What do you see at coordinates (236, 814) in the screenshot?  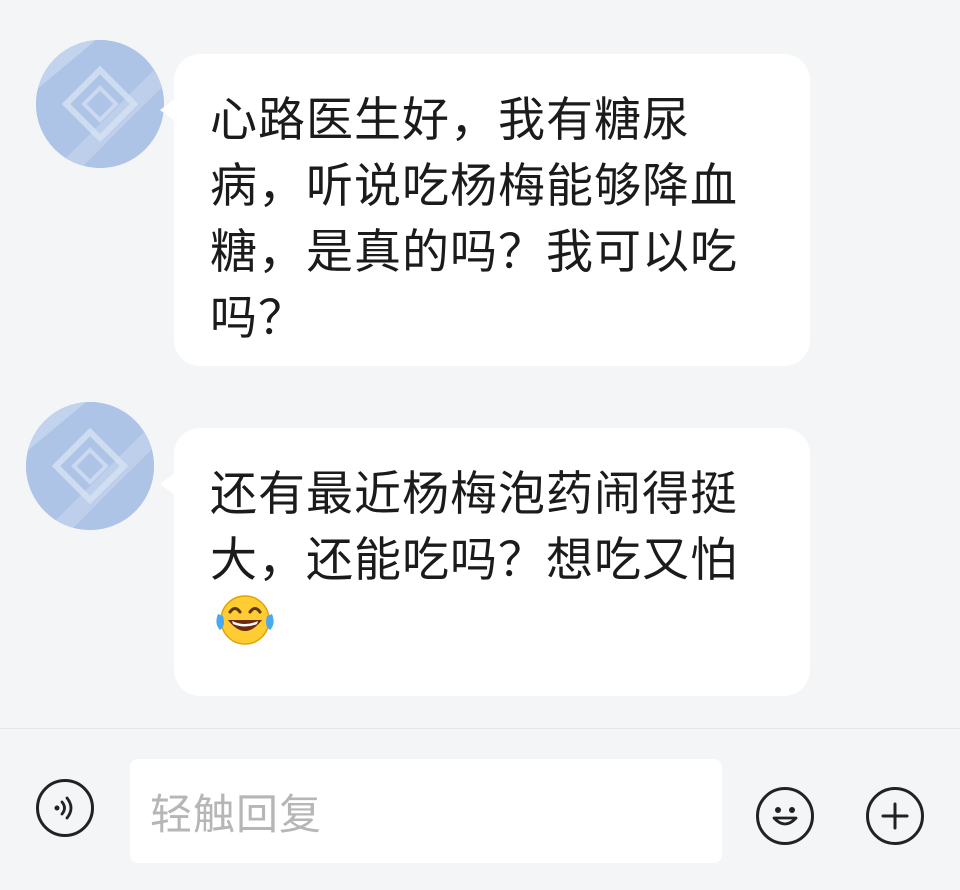 I see `reply-placeholder: 轻触回复` at bounding box center [236, 814].